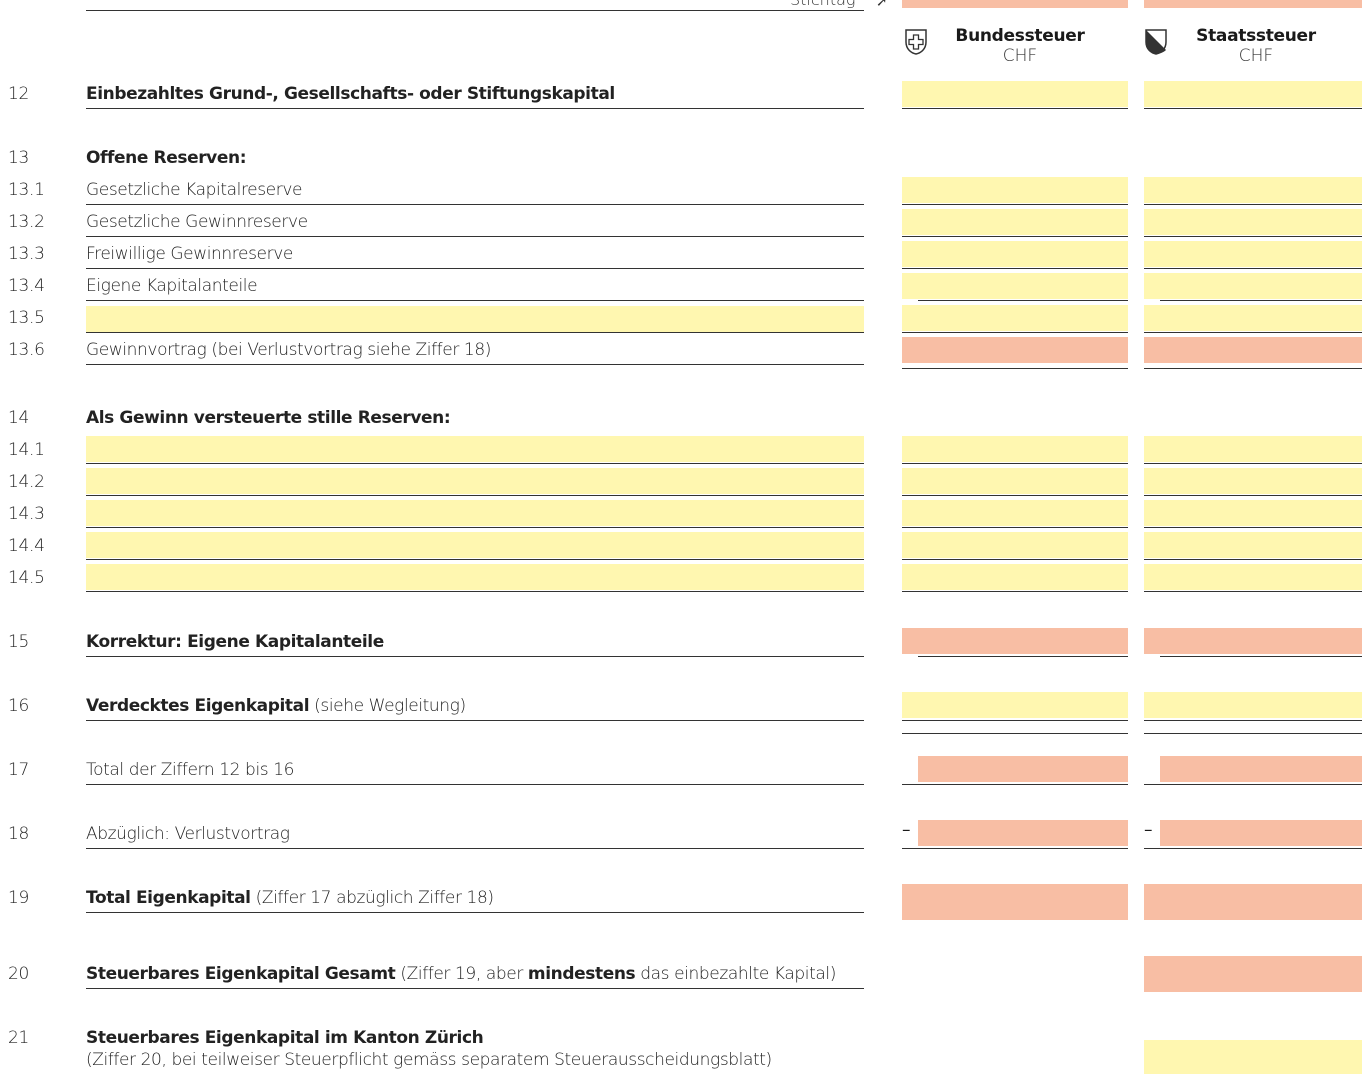  I want to click on field-17-federal, so click(1023, 769).